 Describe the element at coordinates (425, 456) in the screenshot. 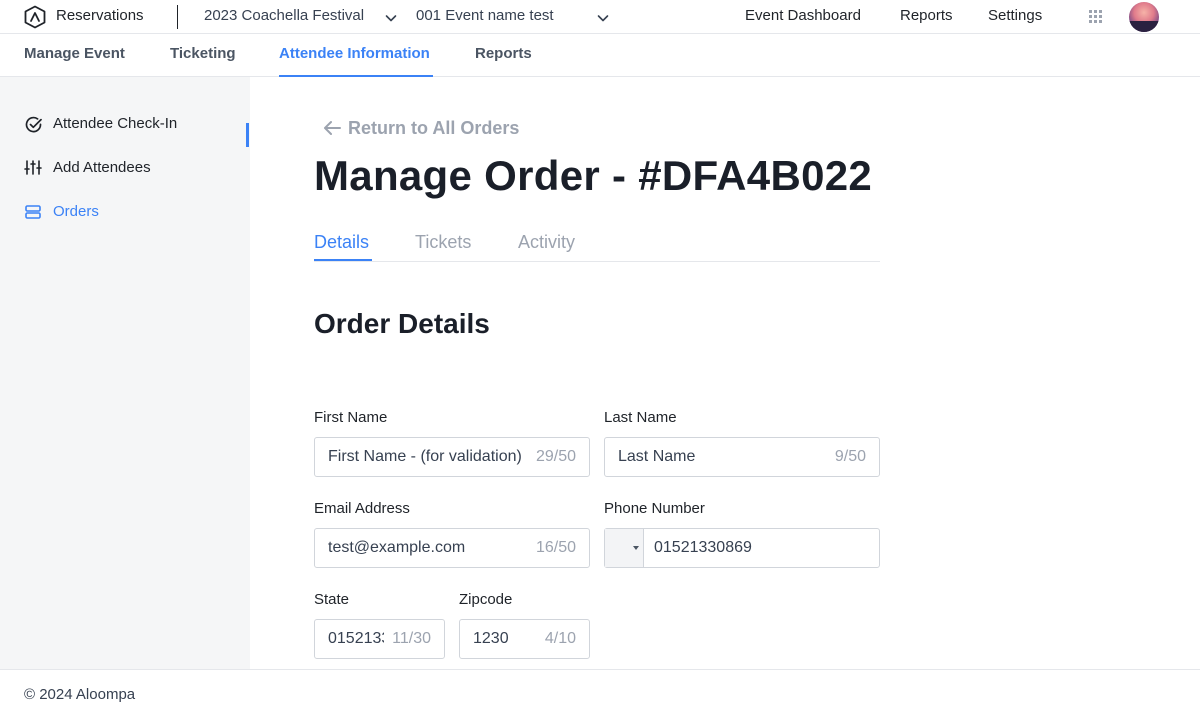

I see `first-name-value: First Name - (for validation)` at that location.